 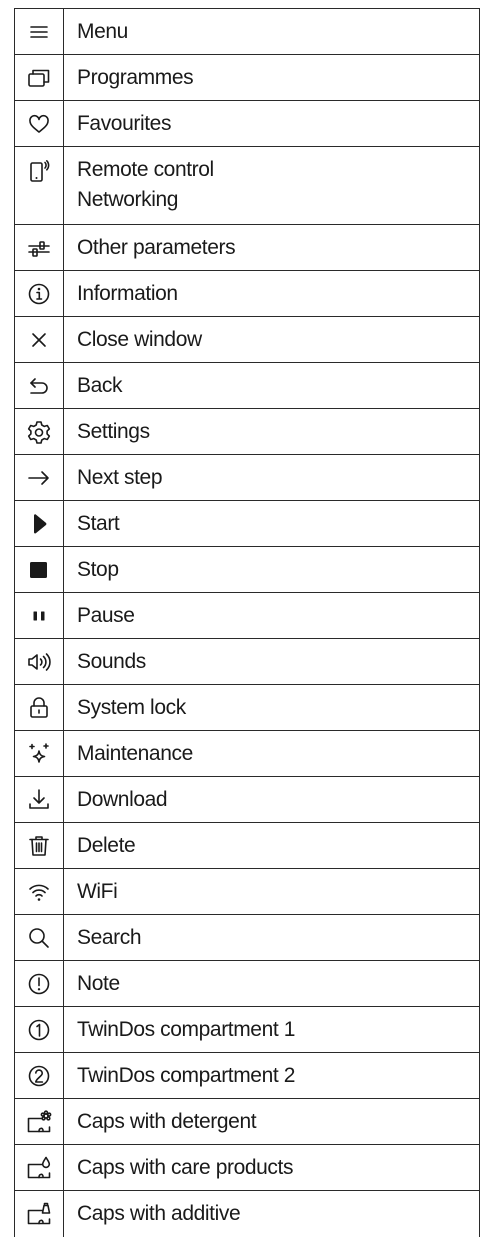 I want to click on legend-row: Other parameters, so click(x=247, y=247).